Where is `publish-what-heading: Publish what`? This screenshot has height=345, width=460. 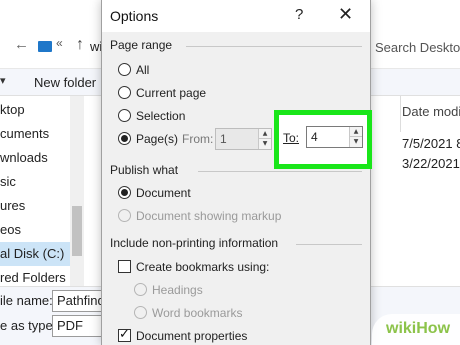
publish-what-heading: Publish what is located at coordinates (144, 170).